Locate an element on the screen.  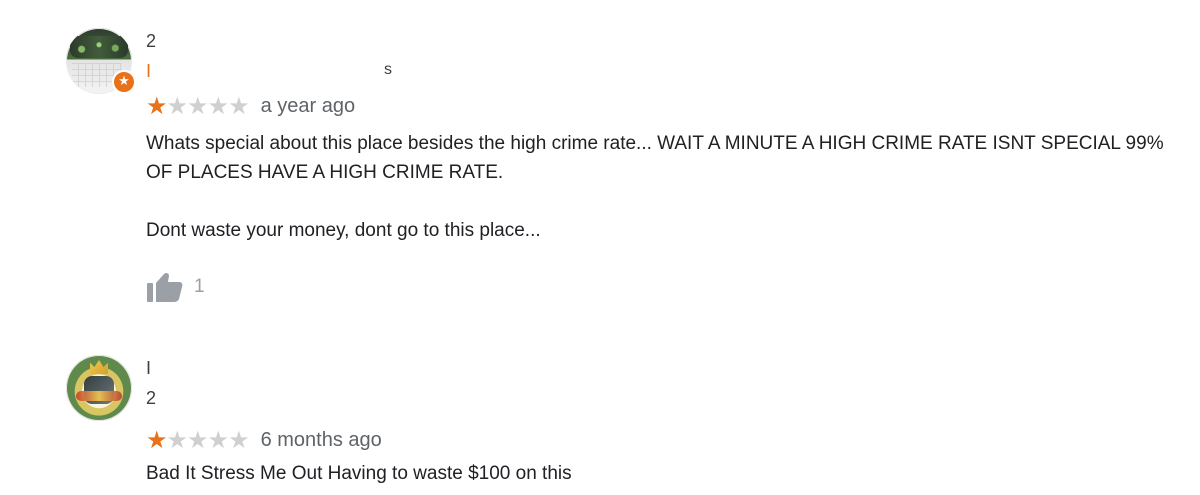
avatar-image-scene is located at coordinates (99, 47).